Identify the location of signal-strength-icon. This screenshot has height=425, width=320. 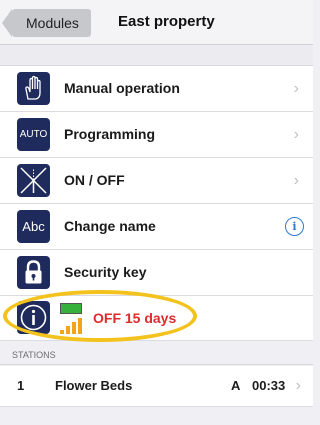
(71, 326).